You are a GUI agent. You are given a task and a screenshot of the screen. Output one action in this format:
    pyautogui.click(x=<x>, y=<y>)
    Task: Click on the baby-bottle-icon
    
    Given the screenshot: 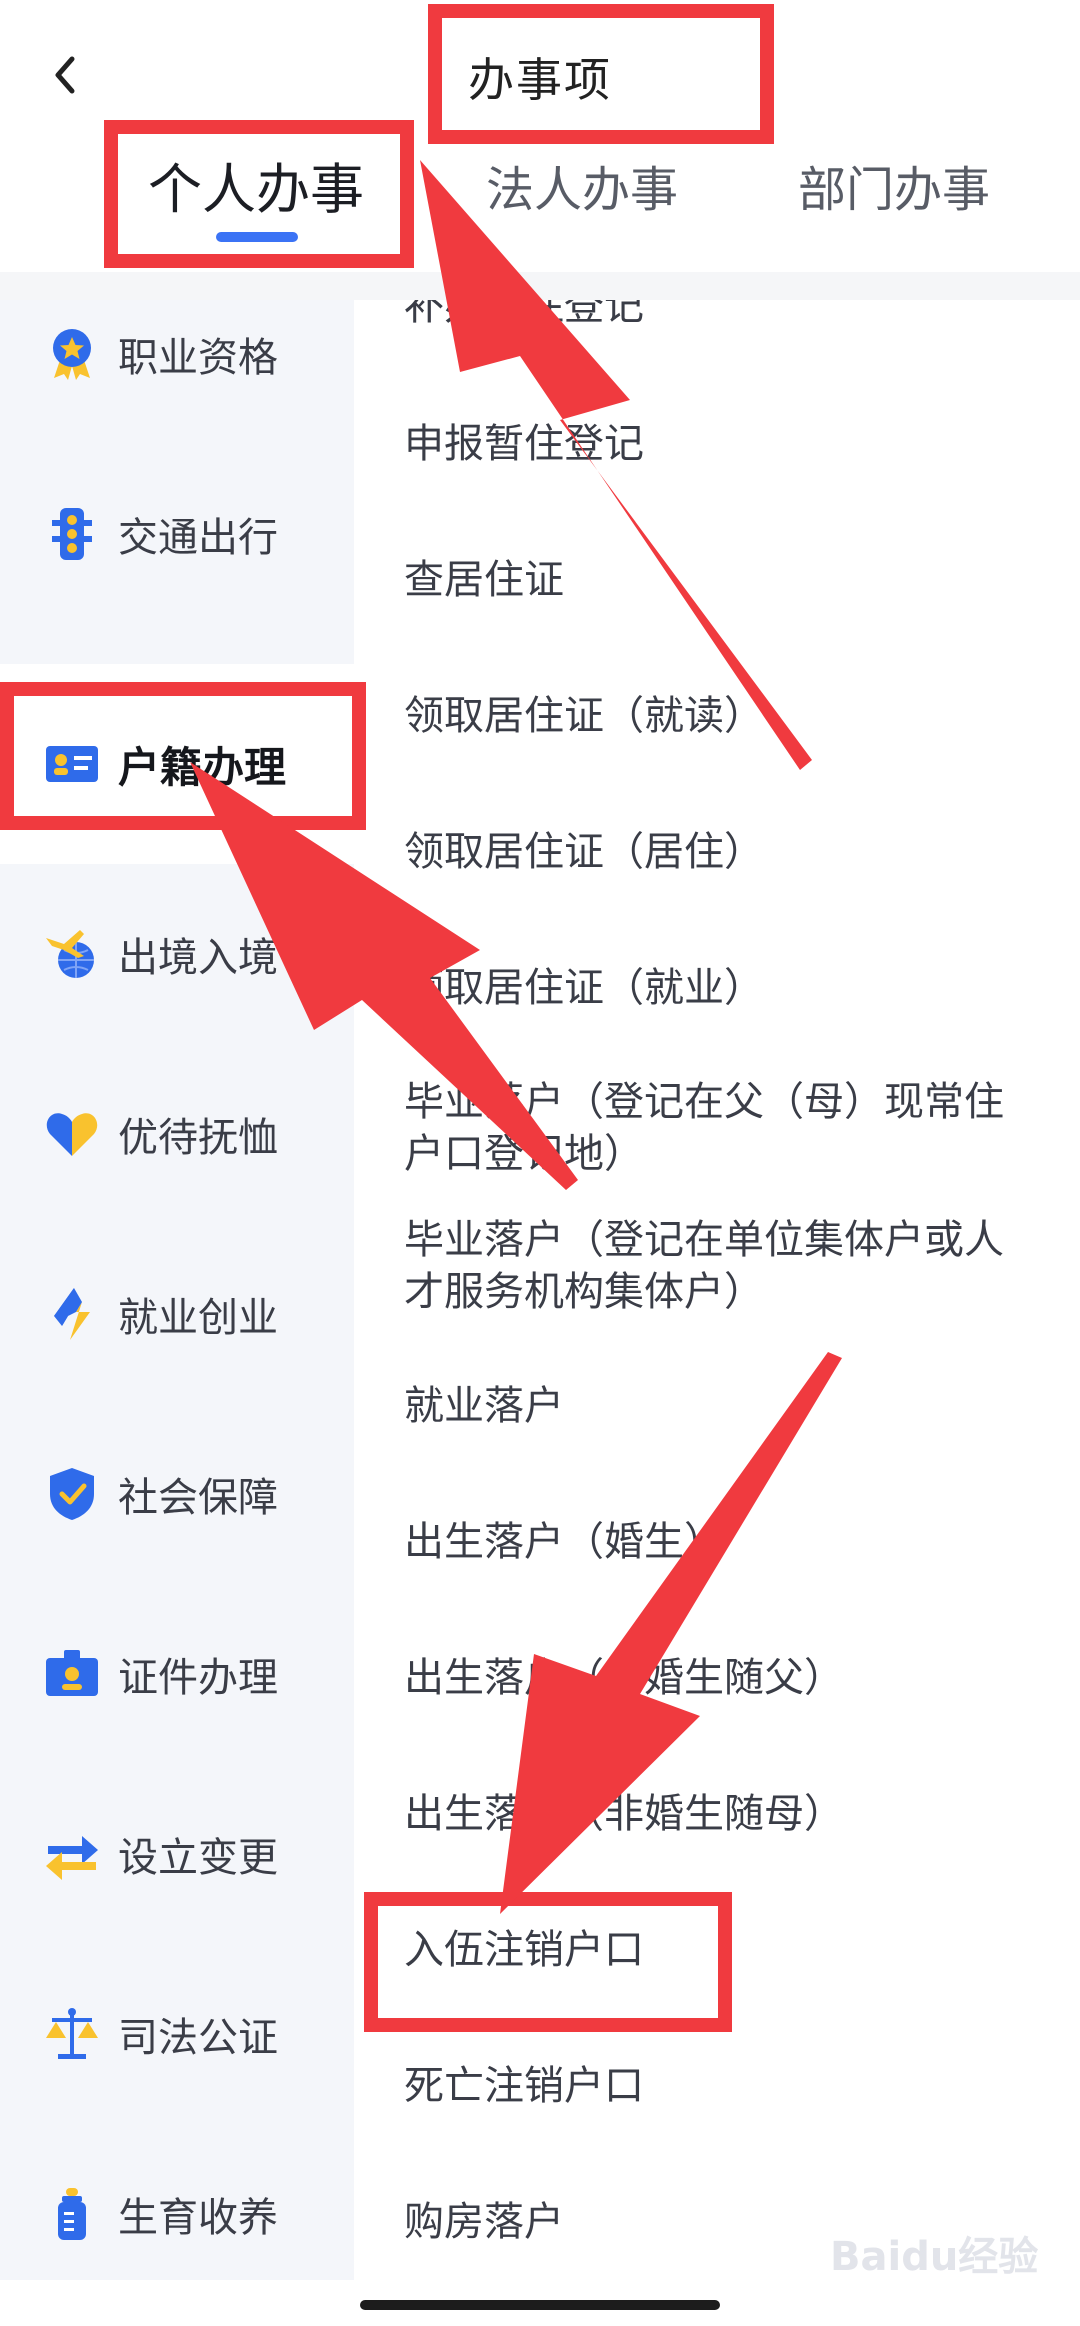 What is the action you would take?
    pyautogui.click(x=72, y=2214)
    